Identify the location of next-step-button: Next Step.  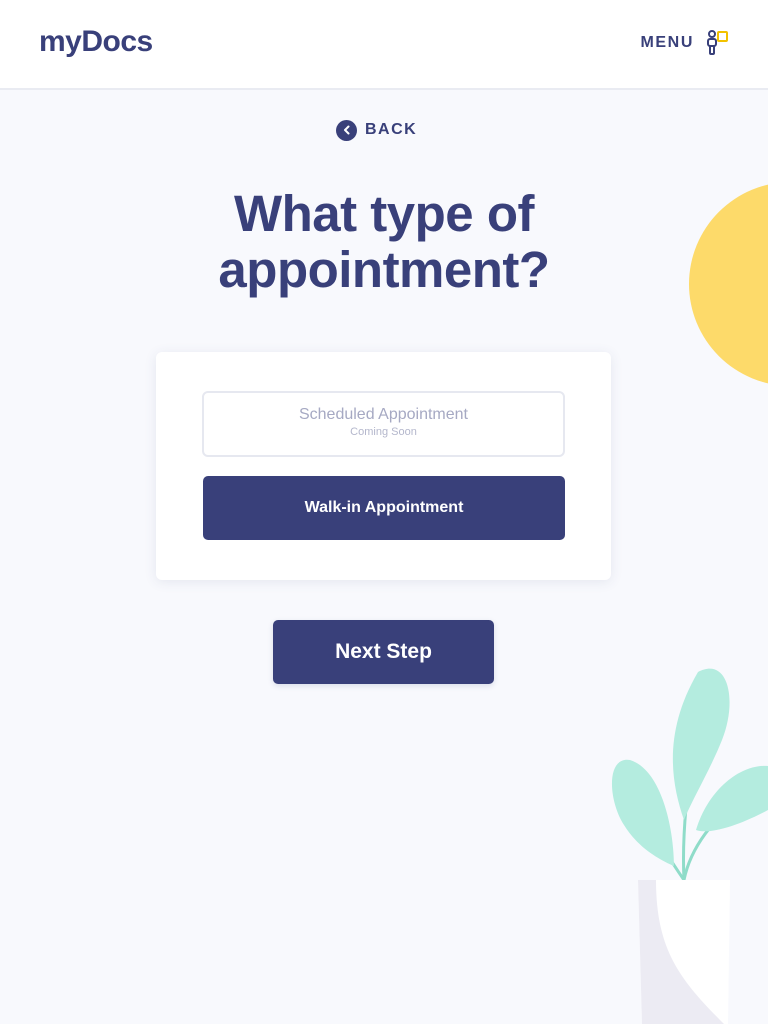
(383, 652).